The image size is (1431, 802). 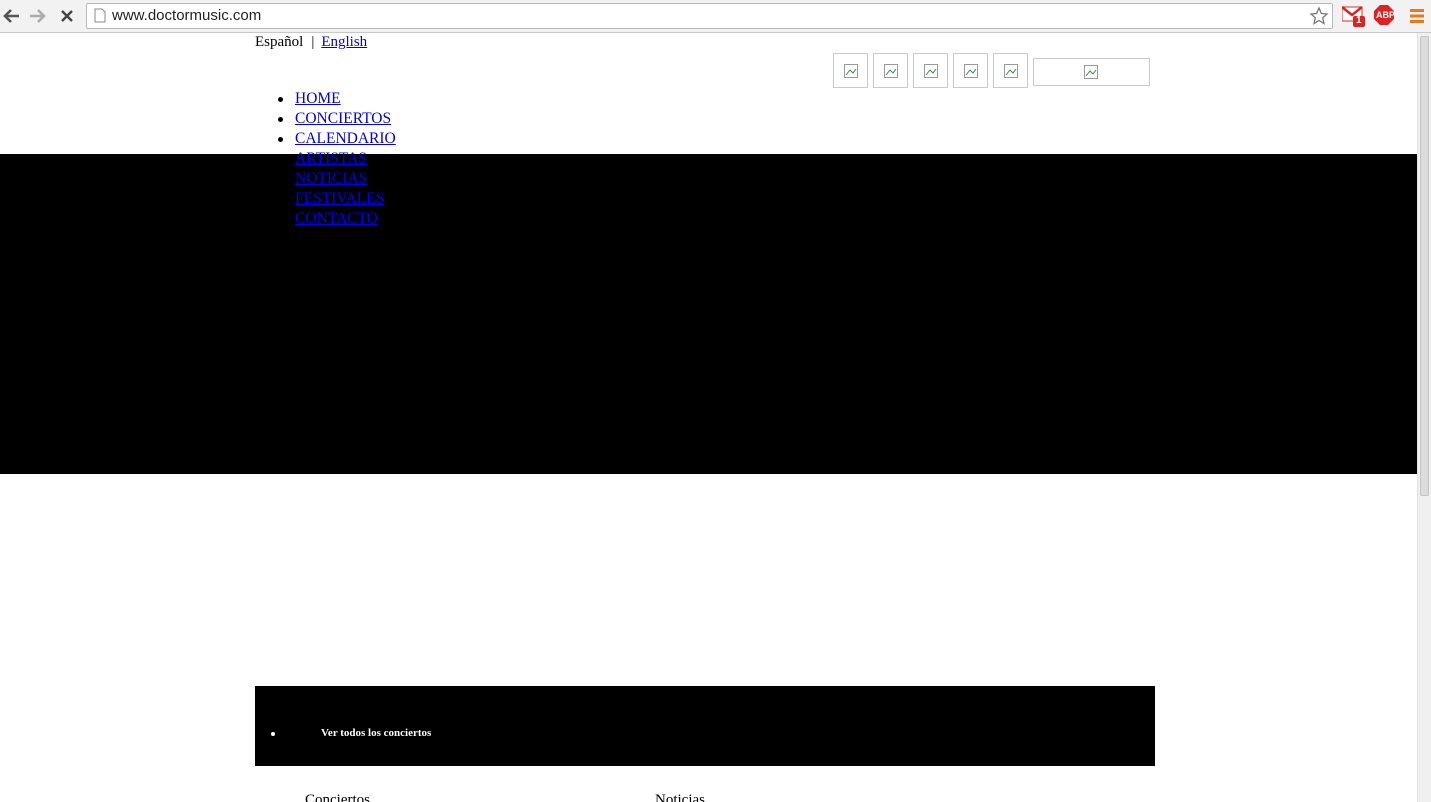 I want to click on back-arrow-icon, so click(x=11, y=16).